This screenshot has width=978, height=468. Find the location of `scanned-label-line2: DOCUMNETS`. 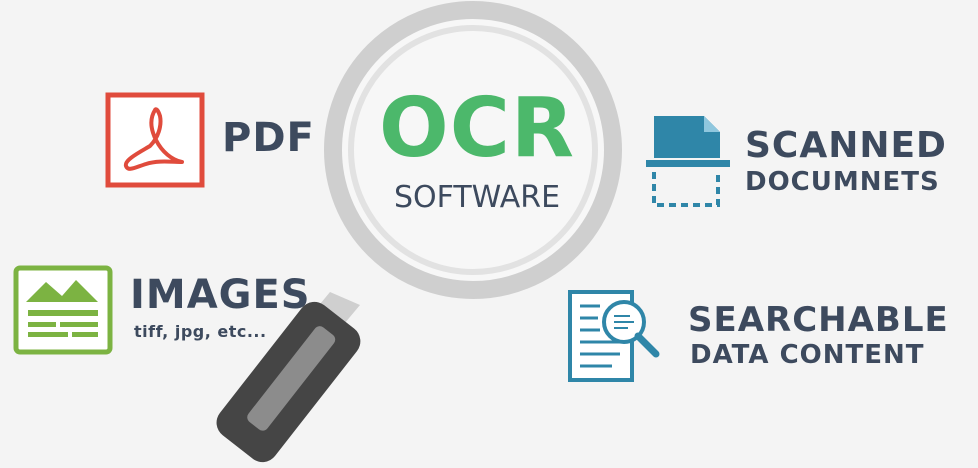

scanned-label-line2: DOCUMNETS is located at coordinates (842, 182).